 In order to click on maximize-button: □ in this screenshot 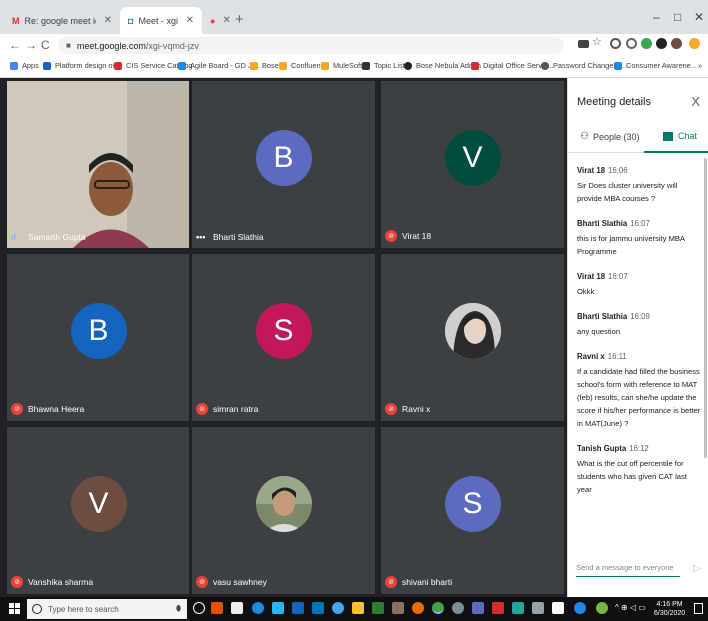, I will do `click(677, 17)`.